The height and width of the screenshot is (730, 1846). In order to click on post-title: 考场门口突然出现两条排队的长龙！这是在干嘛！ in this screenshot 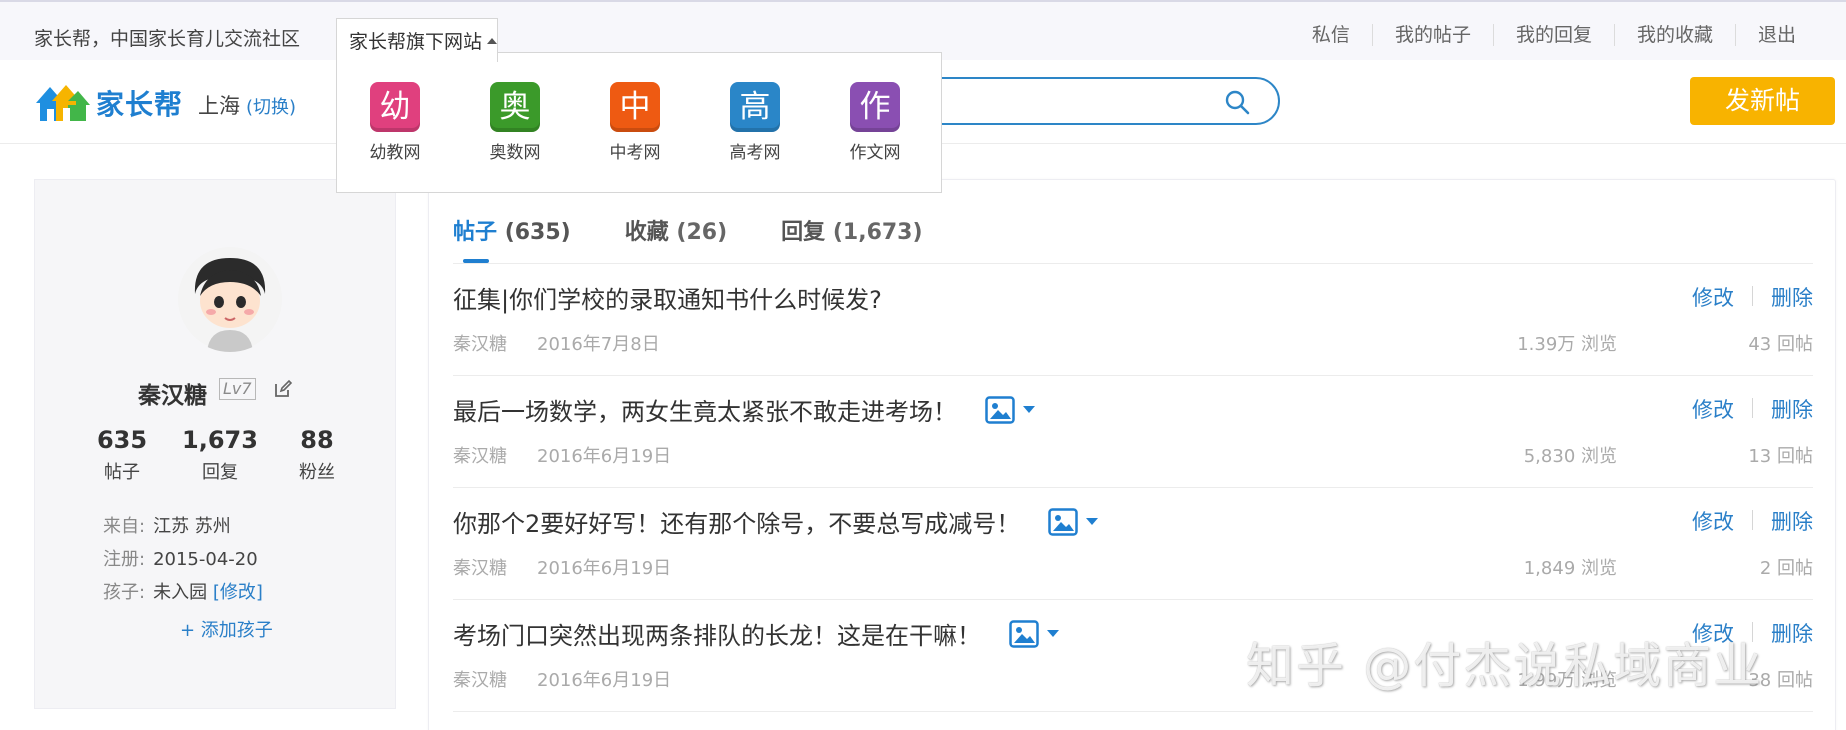, I will do `click(717, 636)`.